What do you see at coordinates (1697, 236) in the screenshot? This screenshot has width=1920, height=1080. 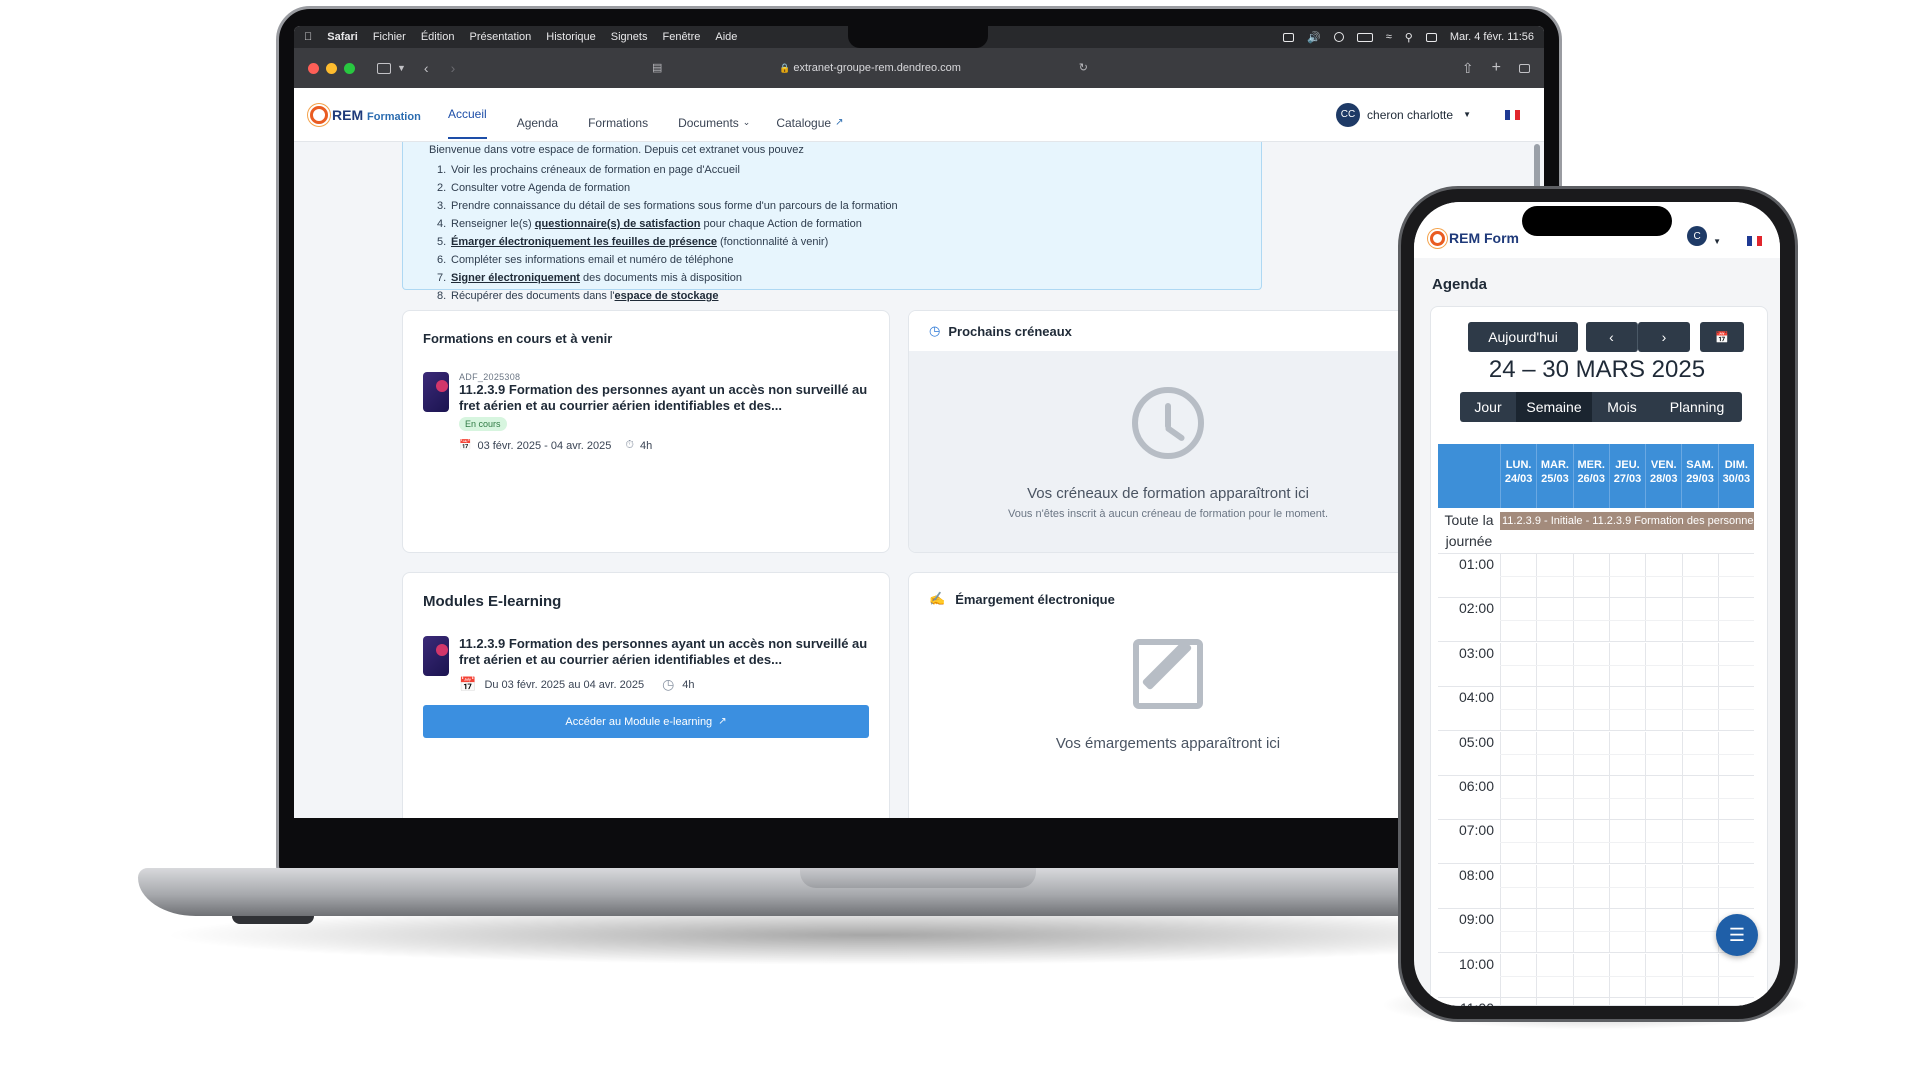 I see `avatar: C` at bounding box center [1697, 236].